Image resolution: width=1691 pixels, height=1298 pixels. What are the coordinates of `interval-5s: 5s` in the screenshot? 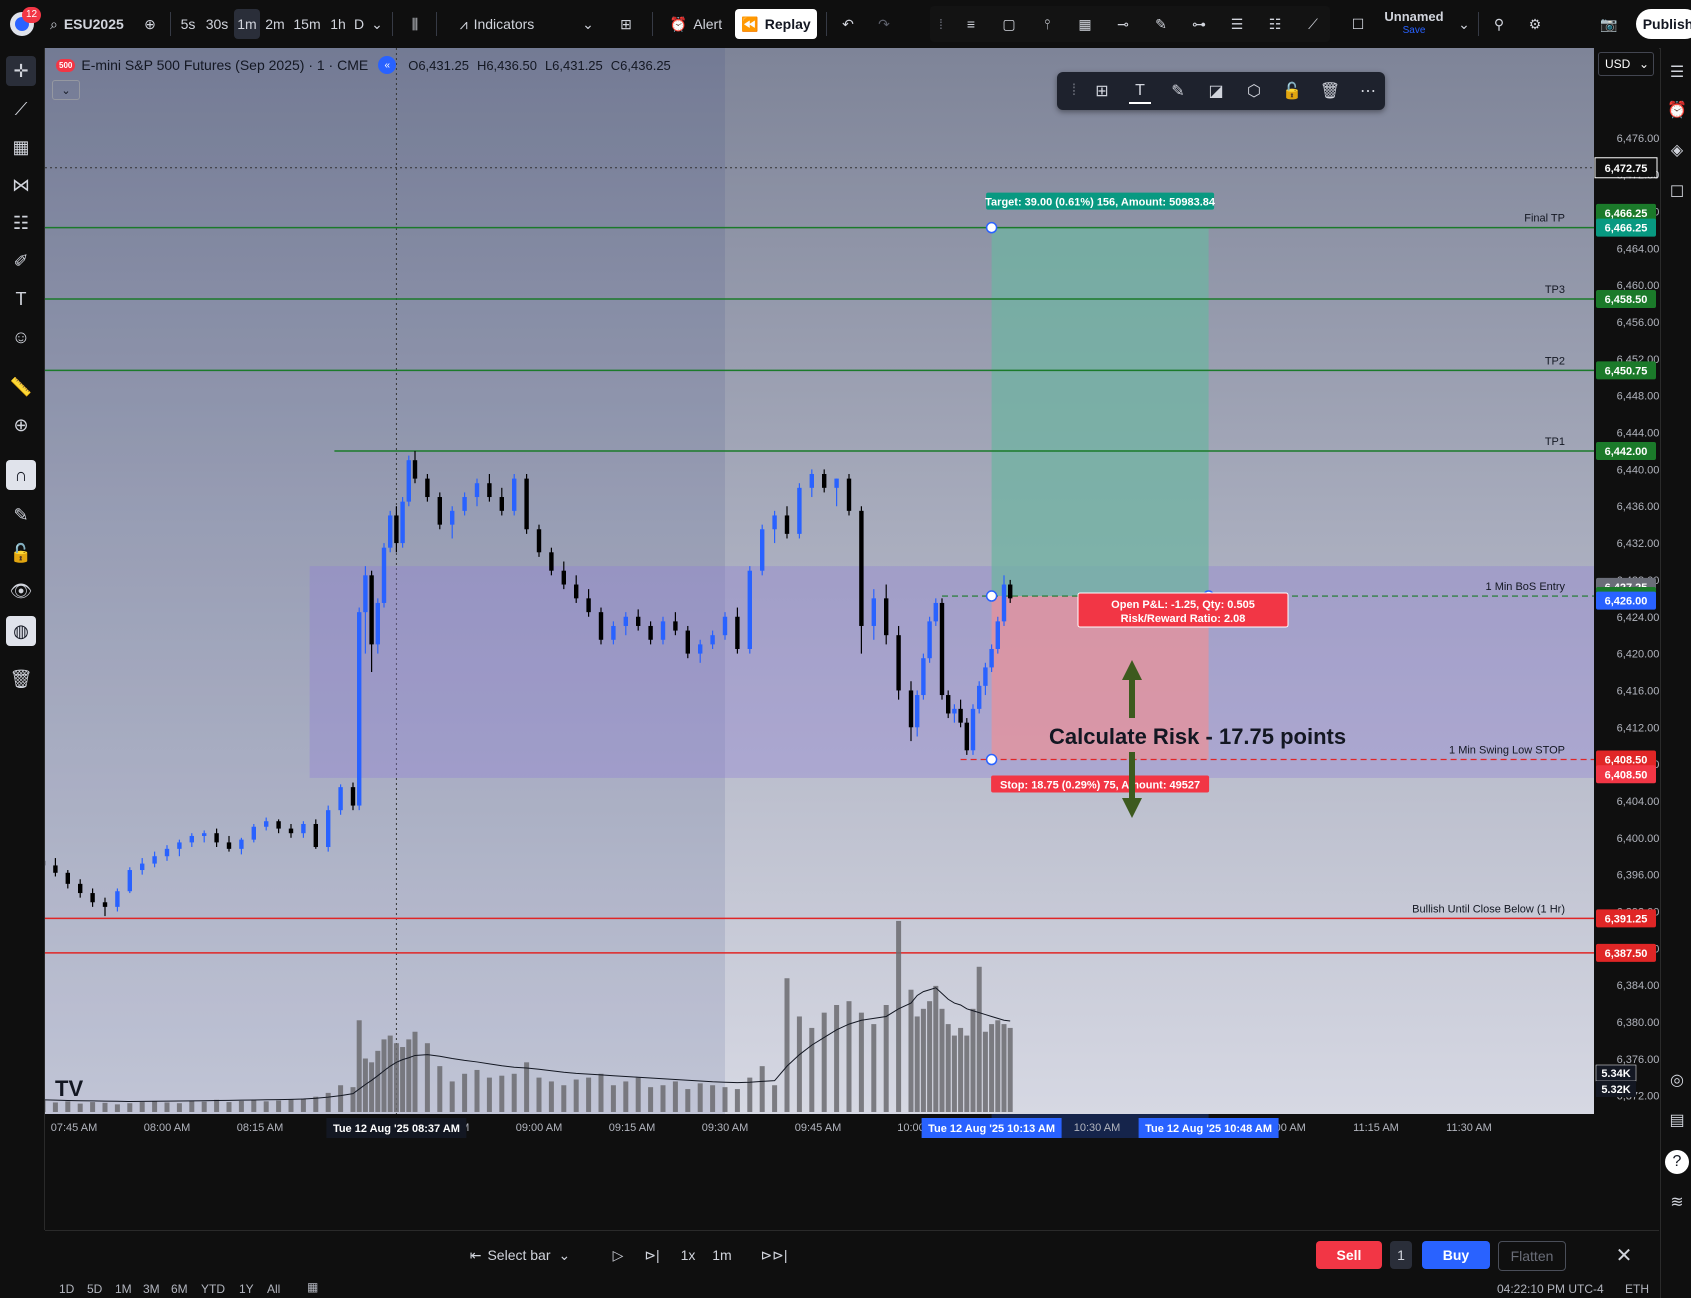 It's located at (188, 24).